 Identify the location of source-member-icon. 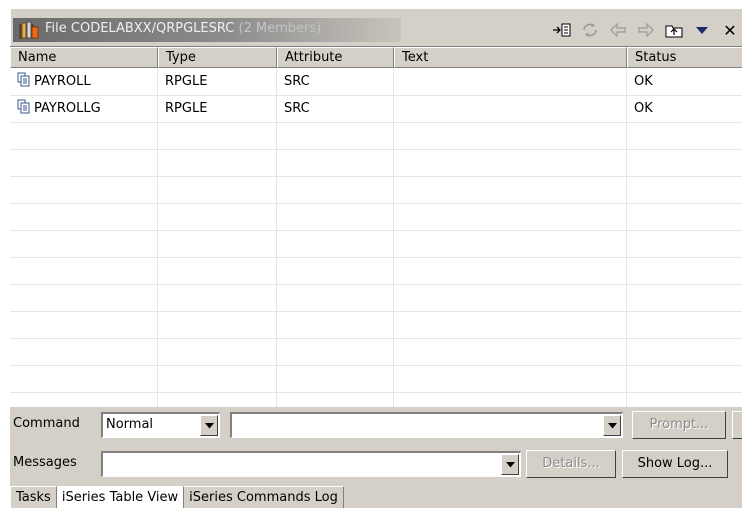
(23, 110).